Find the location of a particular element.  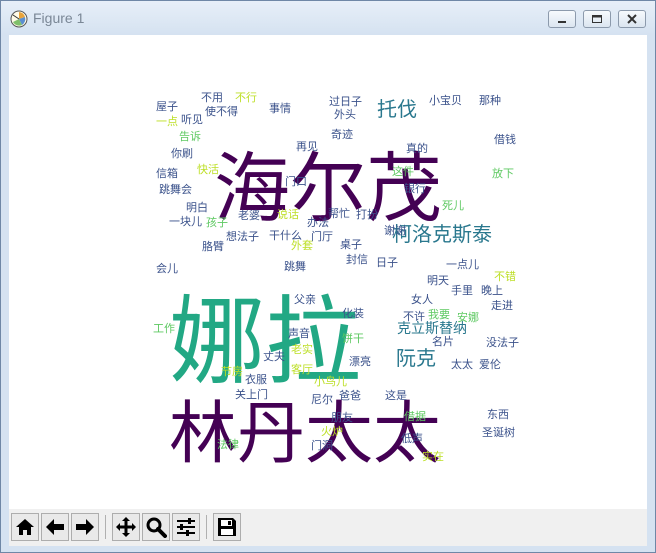

subplots-button is located at coordinates (186, 527).